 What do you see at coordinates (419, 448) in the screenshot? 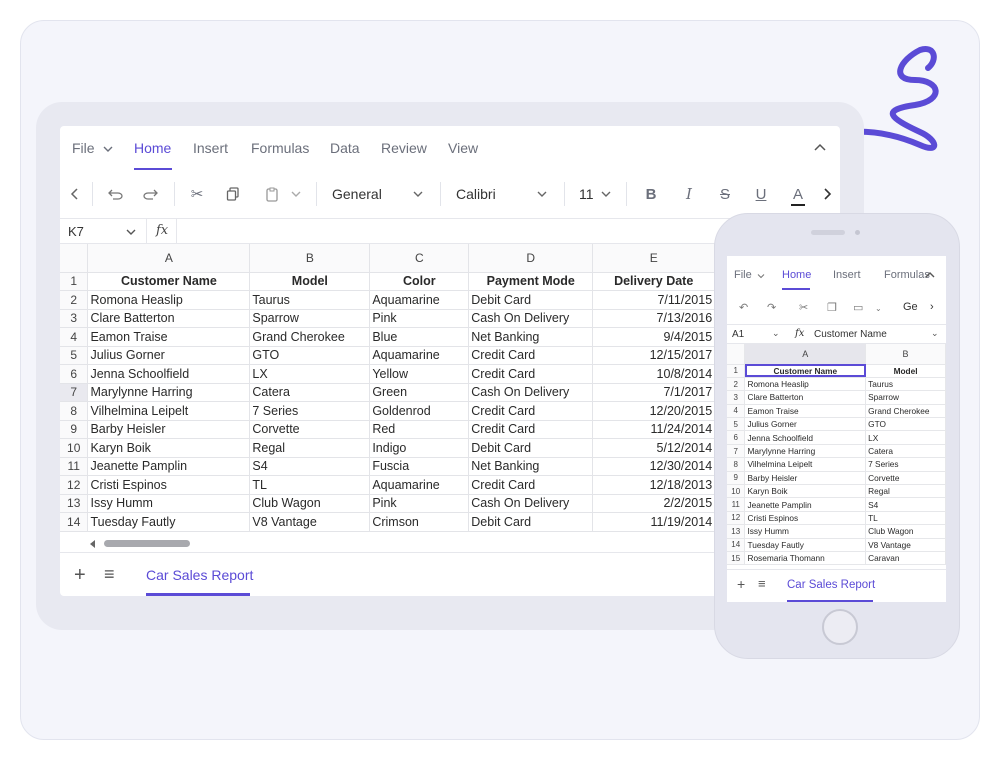
I see `cell: Indigo` at bounding box center [419, 448].